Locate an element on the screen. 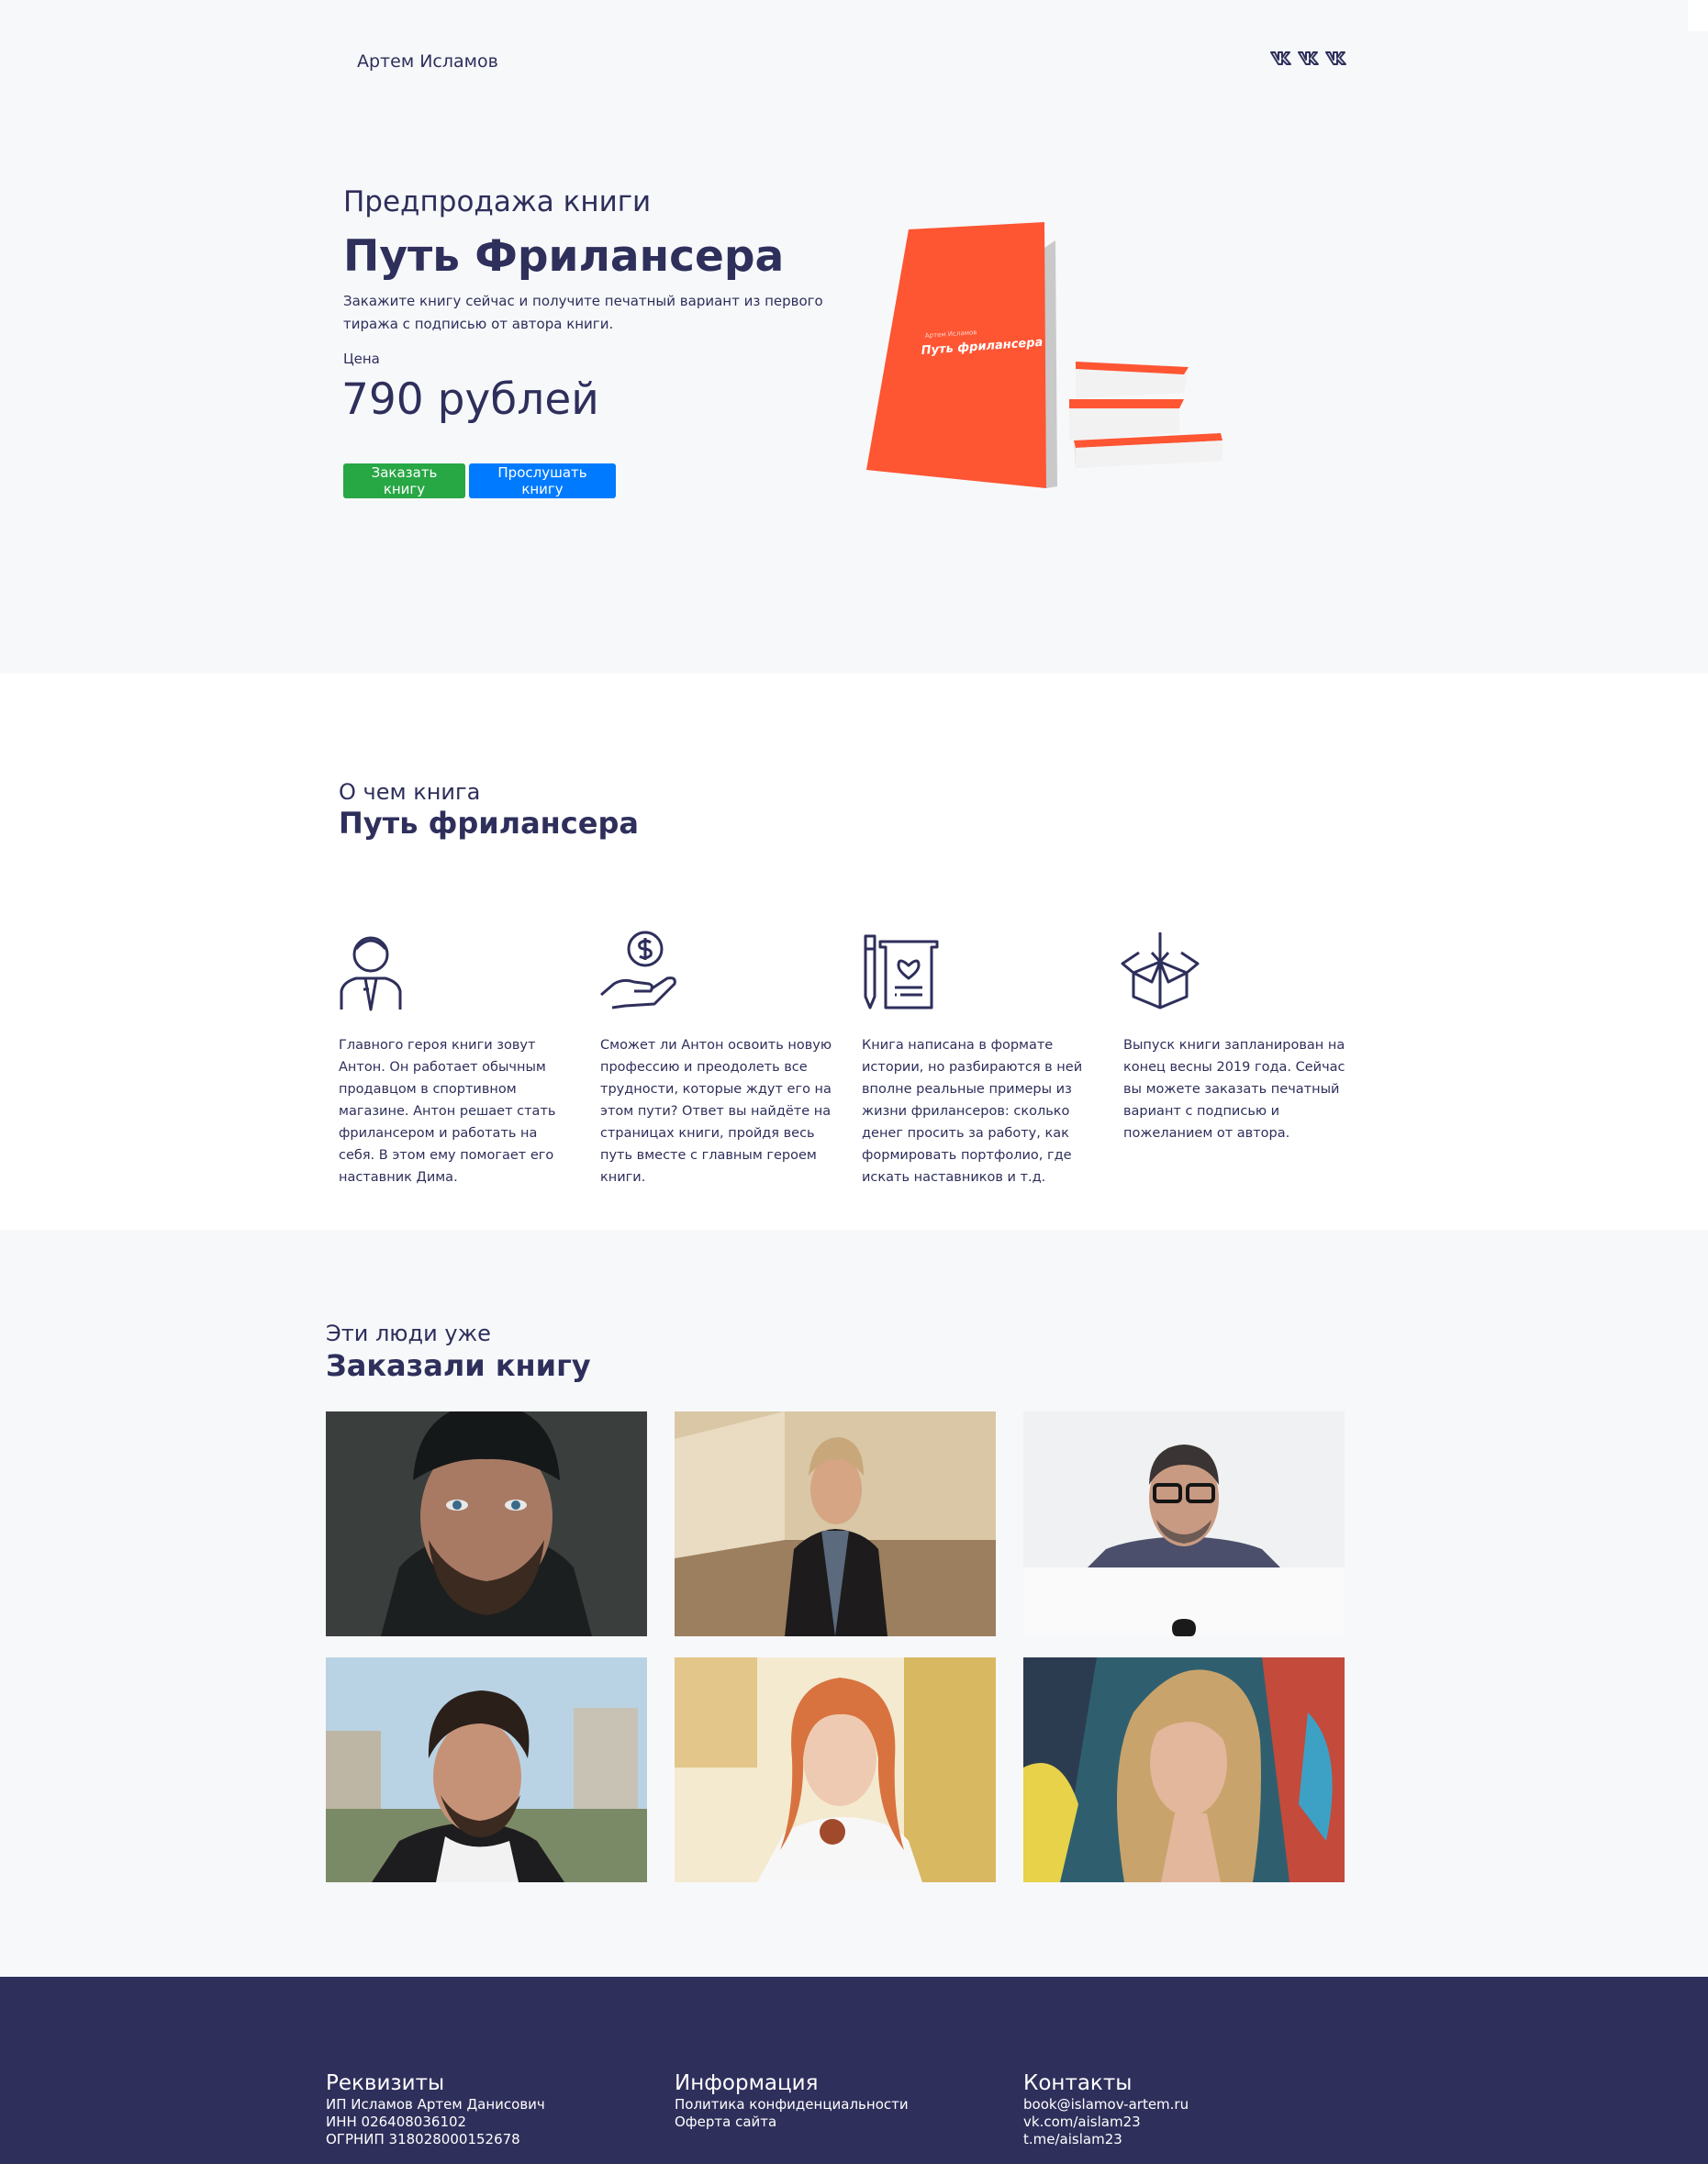 The image size is (1708, 2164). person-with-tie-icon is located at coordinates (371, 973).